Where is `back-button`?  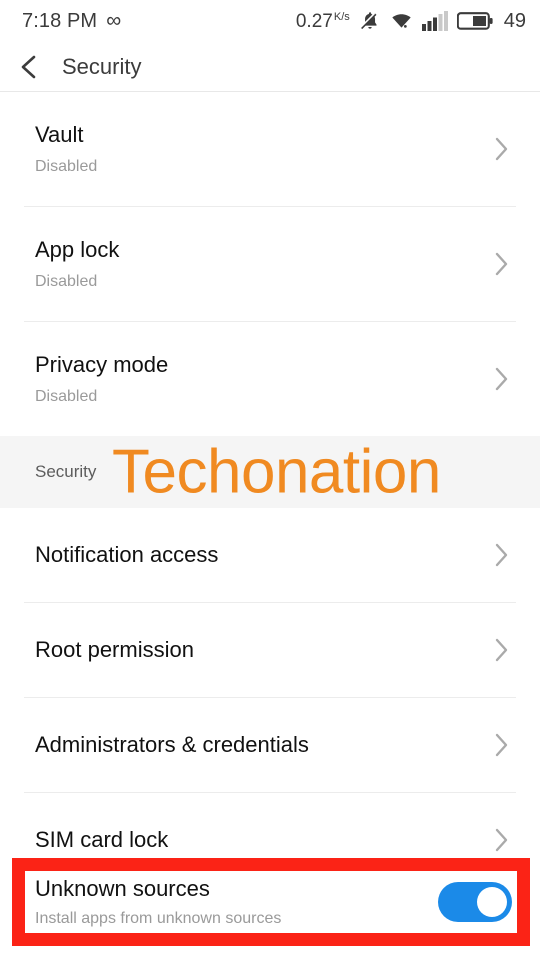
back-button is located at coordinates (29, 67).